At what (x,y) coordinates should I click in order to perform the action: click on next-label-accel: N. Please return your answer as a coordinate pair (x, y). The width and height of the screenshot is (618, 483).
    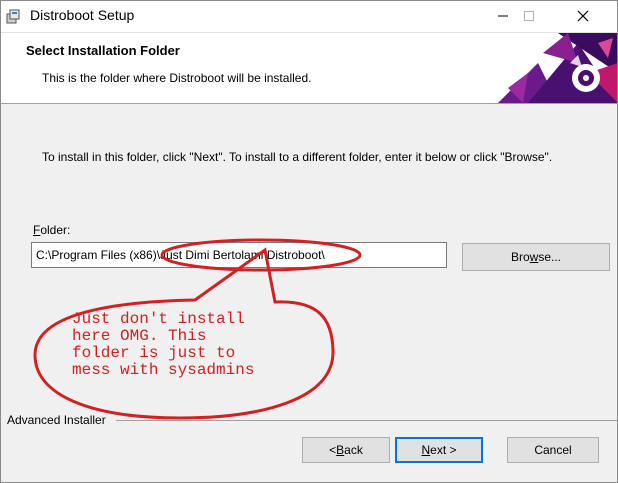
    Looking at the image, I should click on (426, 450).